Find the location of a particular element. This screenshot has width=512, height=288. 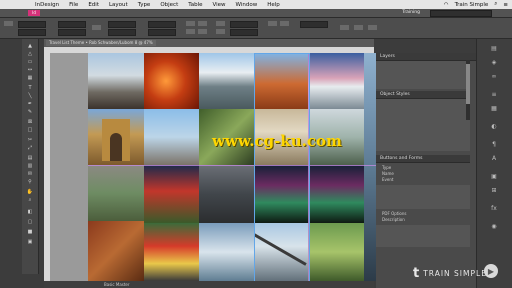

photo-antelope-canyon is located at coordinates (171, 81).